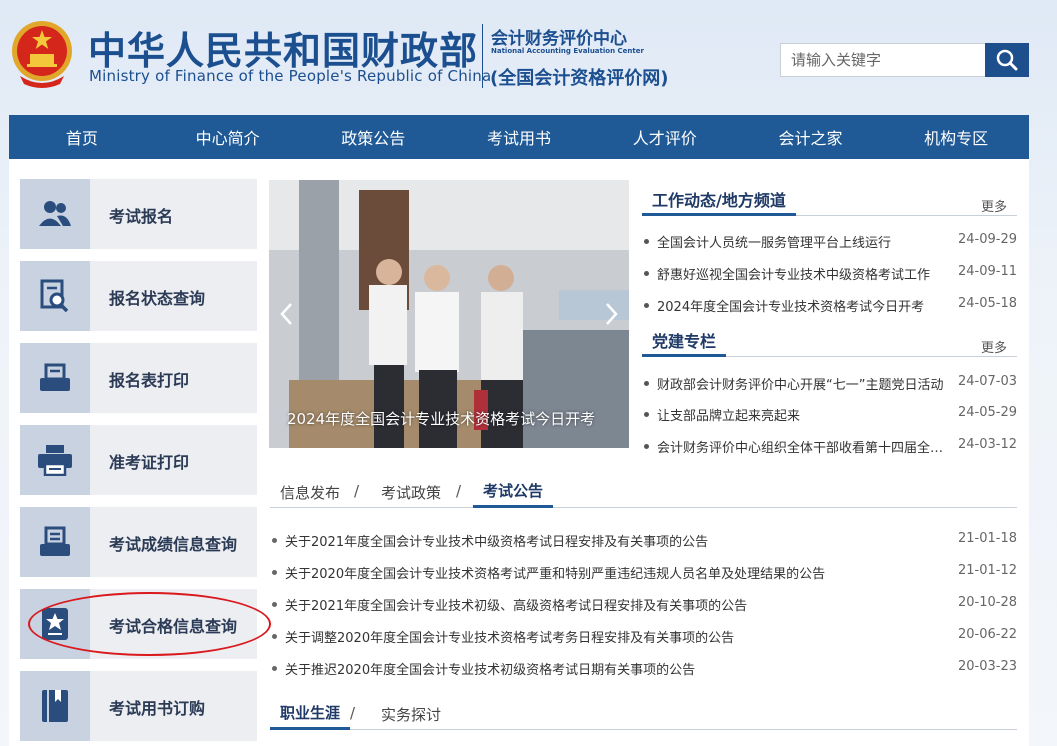  I want to click on news-date: 24-07-03, so click(987, 381).